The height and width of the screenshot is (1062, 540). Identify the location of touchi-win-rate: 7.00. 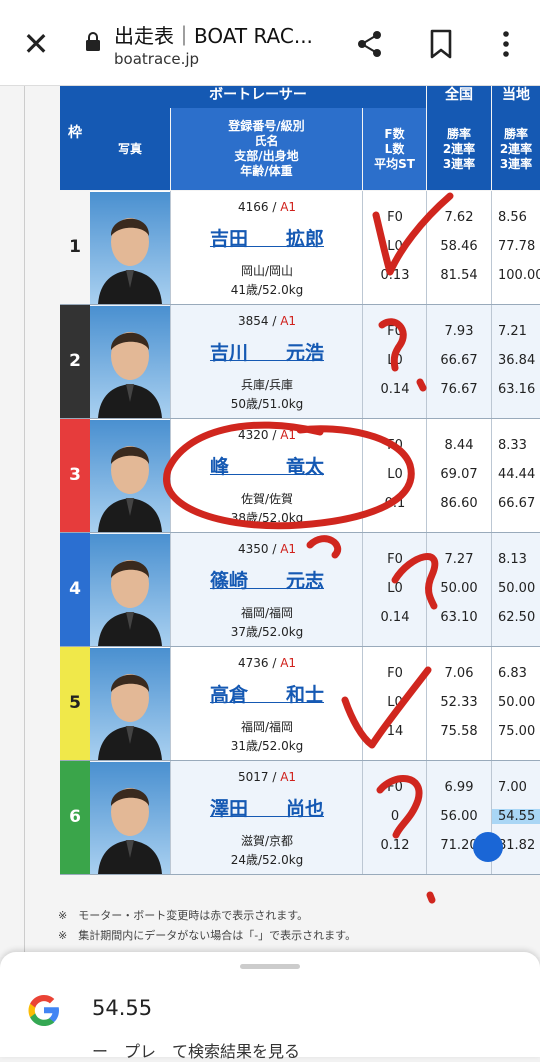
(512, 787).